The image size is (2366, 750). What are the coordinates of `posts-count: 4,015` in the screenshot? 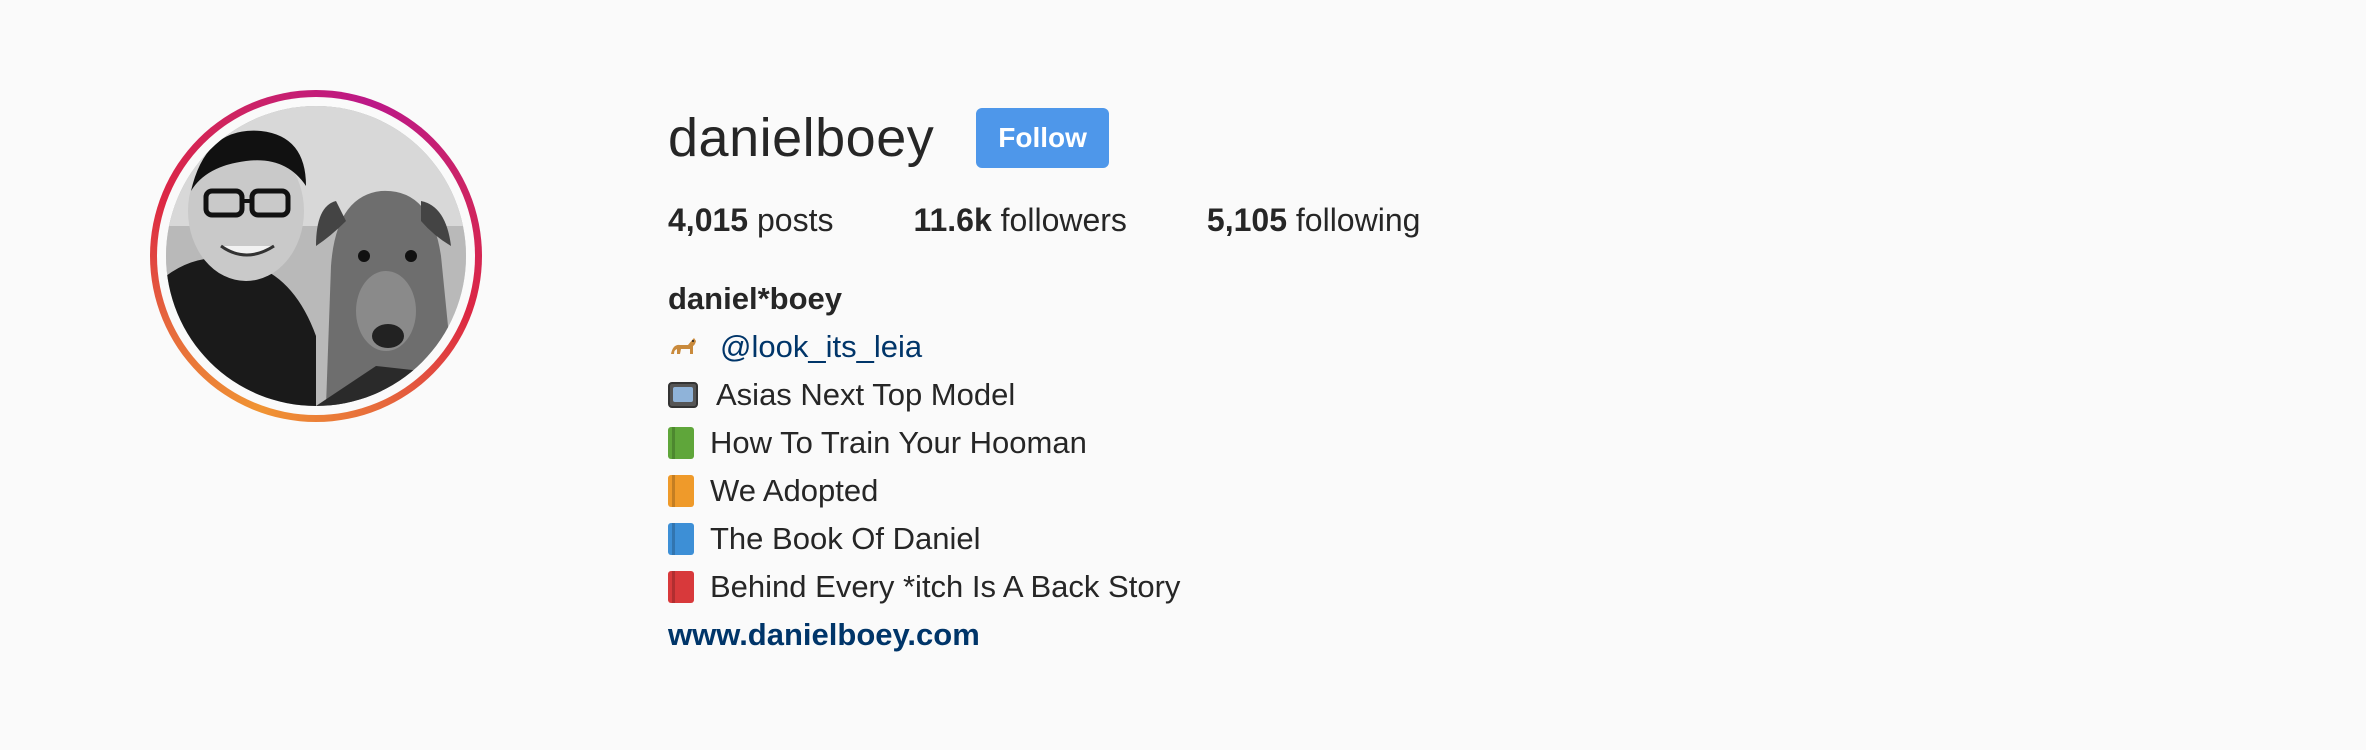 It's located at (708, 220).